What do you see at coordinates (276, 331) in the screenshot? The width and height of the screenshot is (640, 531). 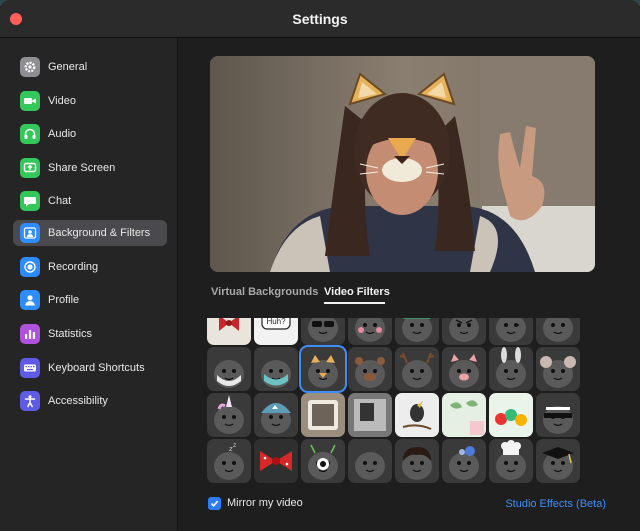 I see `speech-bubble-huh-filter: Huh?` at bounding box center [276, 331].